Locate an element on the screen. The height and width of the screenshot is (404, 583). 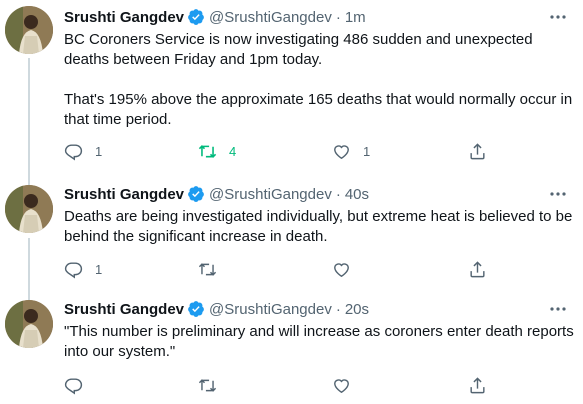
tweet-header: Srushti Gangdev @SrushtiGangdev · 1m is located at coordinates (215, 17).